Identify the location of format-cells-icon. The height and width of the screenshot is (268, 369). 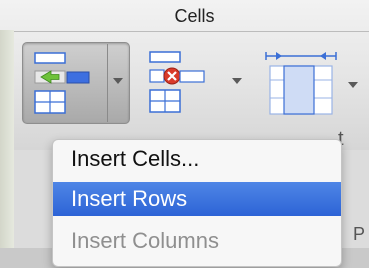
(301, 83).